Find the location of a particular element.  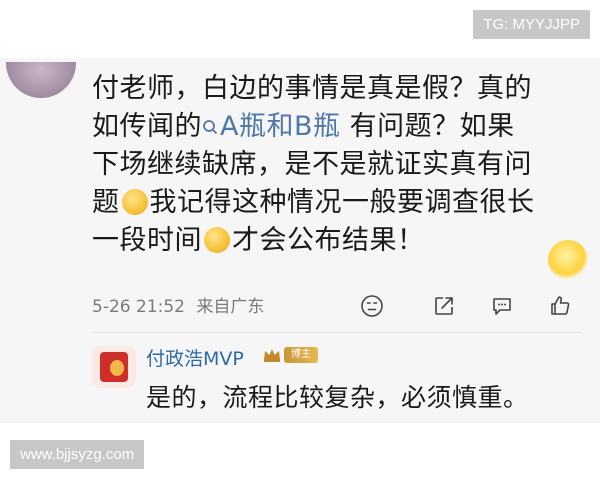

search-icon is located at coordinates (210, 127).